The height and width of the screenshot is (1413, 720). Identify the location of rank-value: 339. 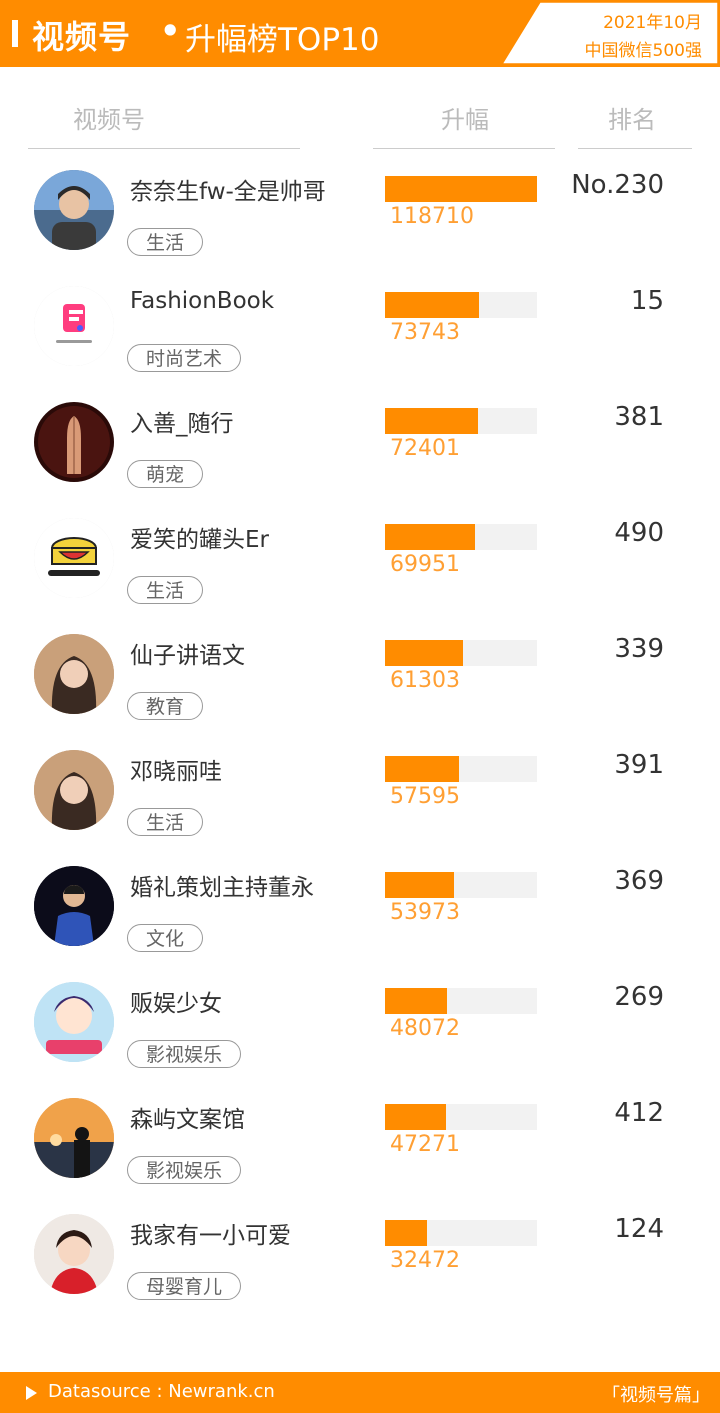
(639, 649).